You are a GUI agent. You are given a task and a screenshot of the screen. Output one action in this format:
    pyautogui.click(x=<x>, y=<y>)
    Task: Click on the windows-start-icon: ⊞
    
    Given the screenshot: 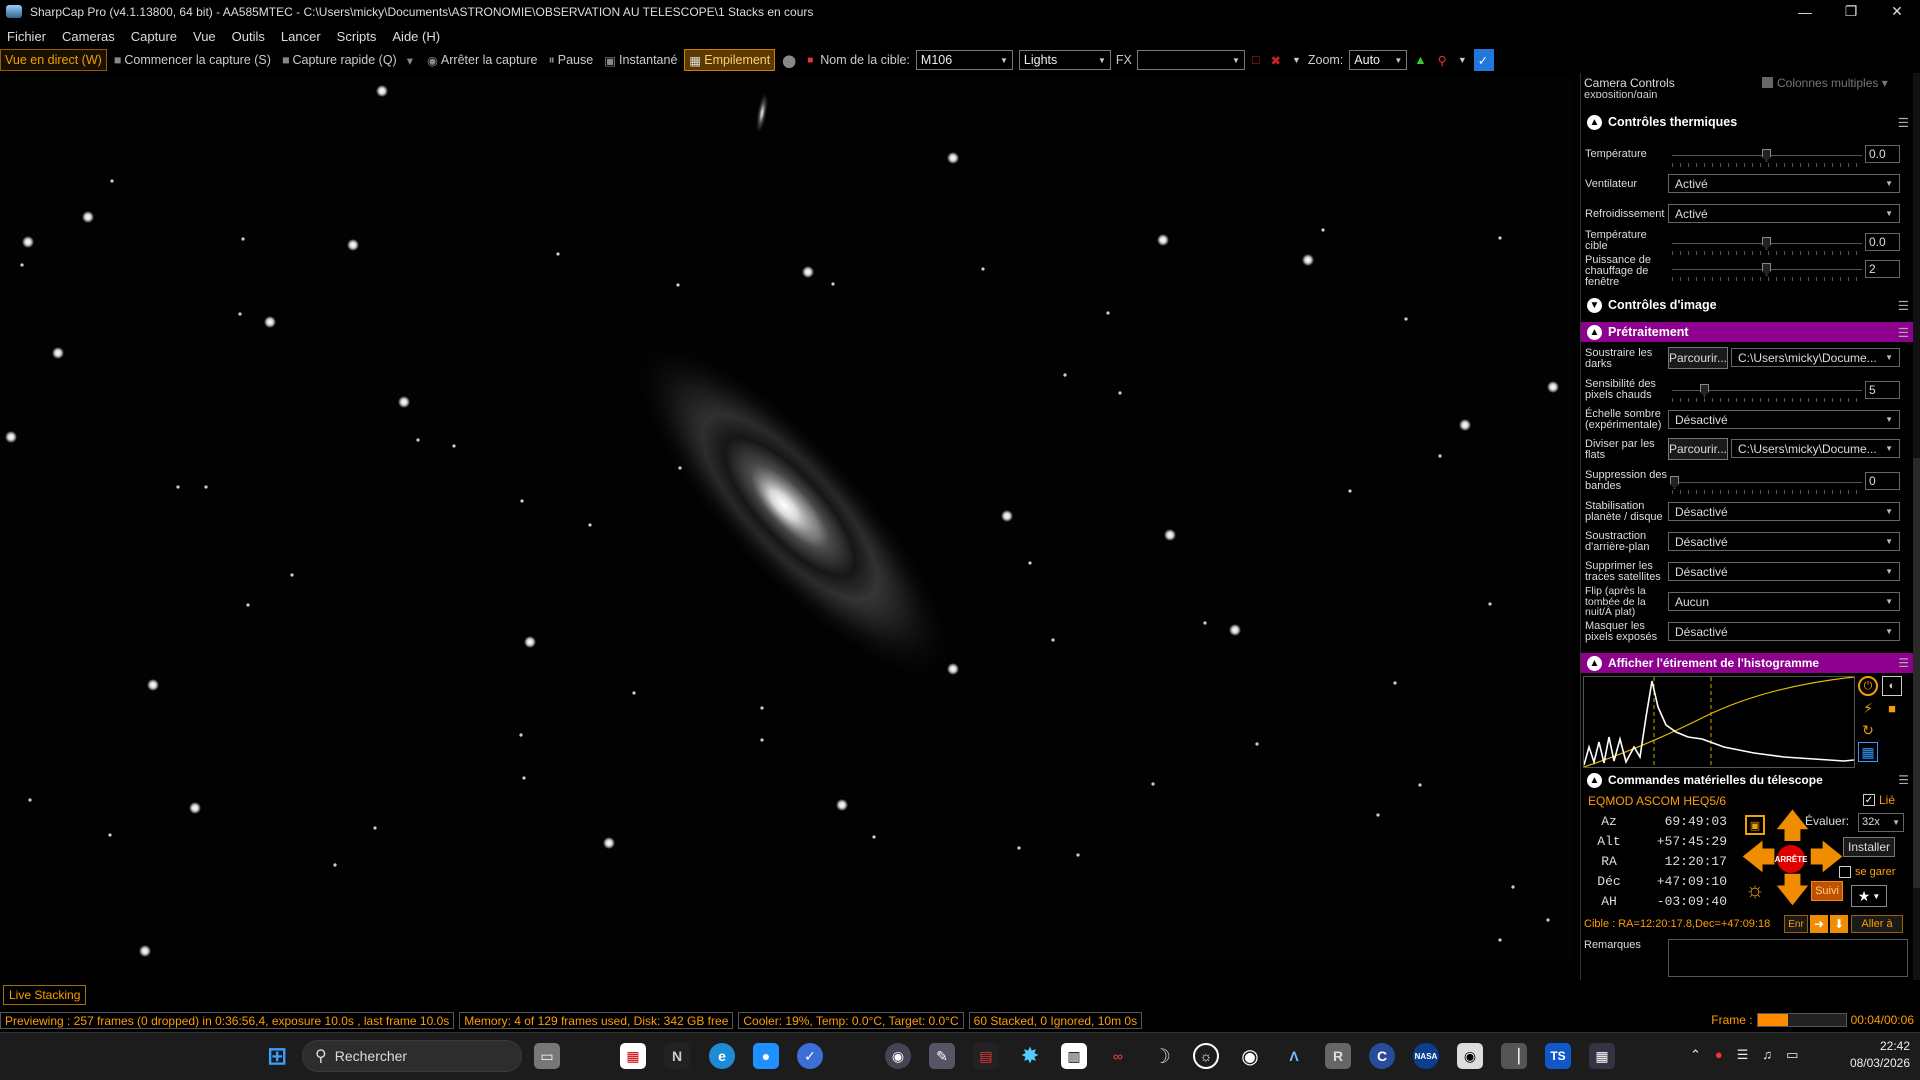 What is the action you would take?
    pyautogui.click(x=277, y=1056)
    